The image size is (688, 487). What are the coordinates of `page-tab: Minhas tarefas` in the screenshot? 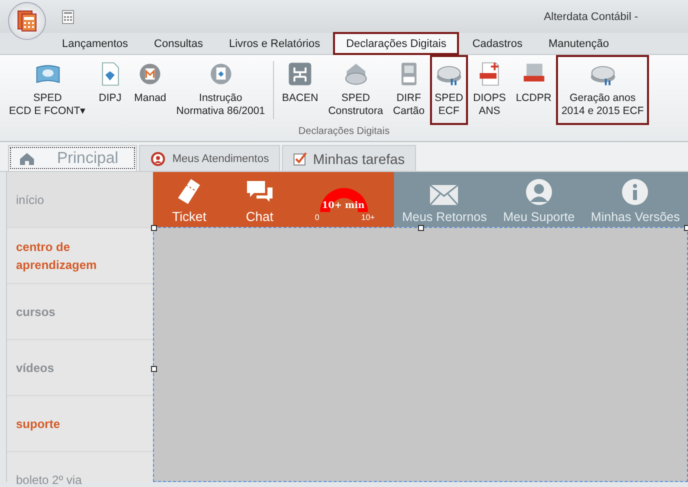 It's located at (349, 158).